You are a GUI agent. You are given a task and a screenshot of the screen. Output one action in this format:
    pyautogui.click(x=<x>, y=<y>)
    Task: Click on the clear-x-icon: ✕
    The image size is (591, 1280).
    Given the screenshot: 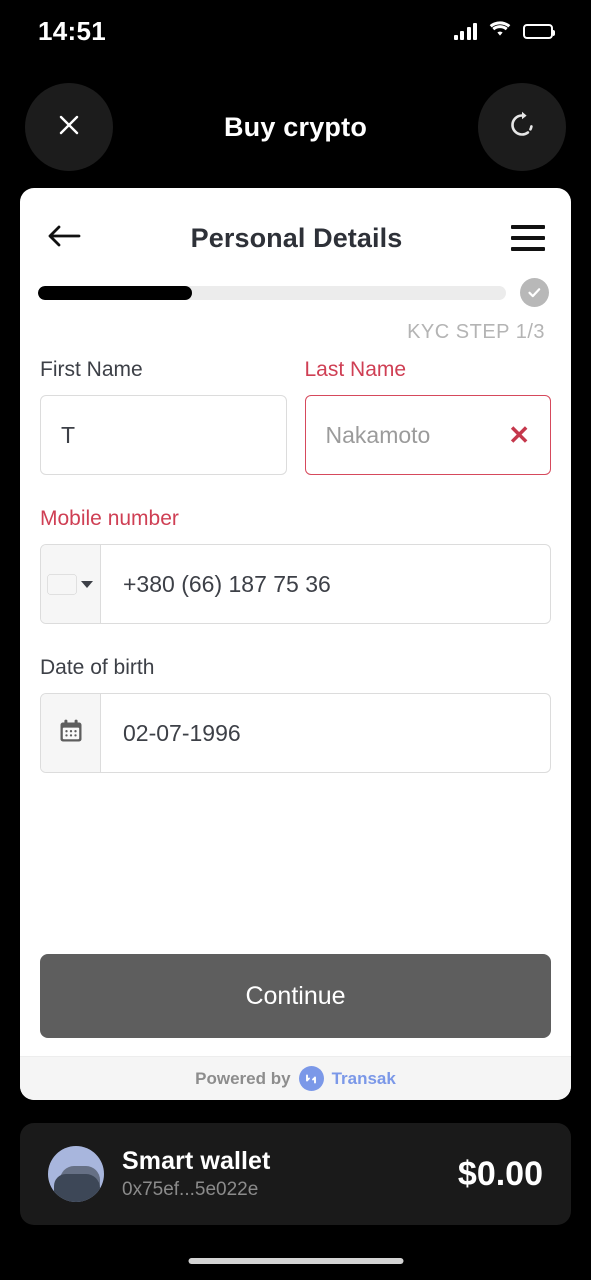 What is the action you would take?
    pyautogui.click(x=519, y=435)
    